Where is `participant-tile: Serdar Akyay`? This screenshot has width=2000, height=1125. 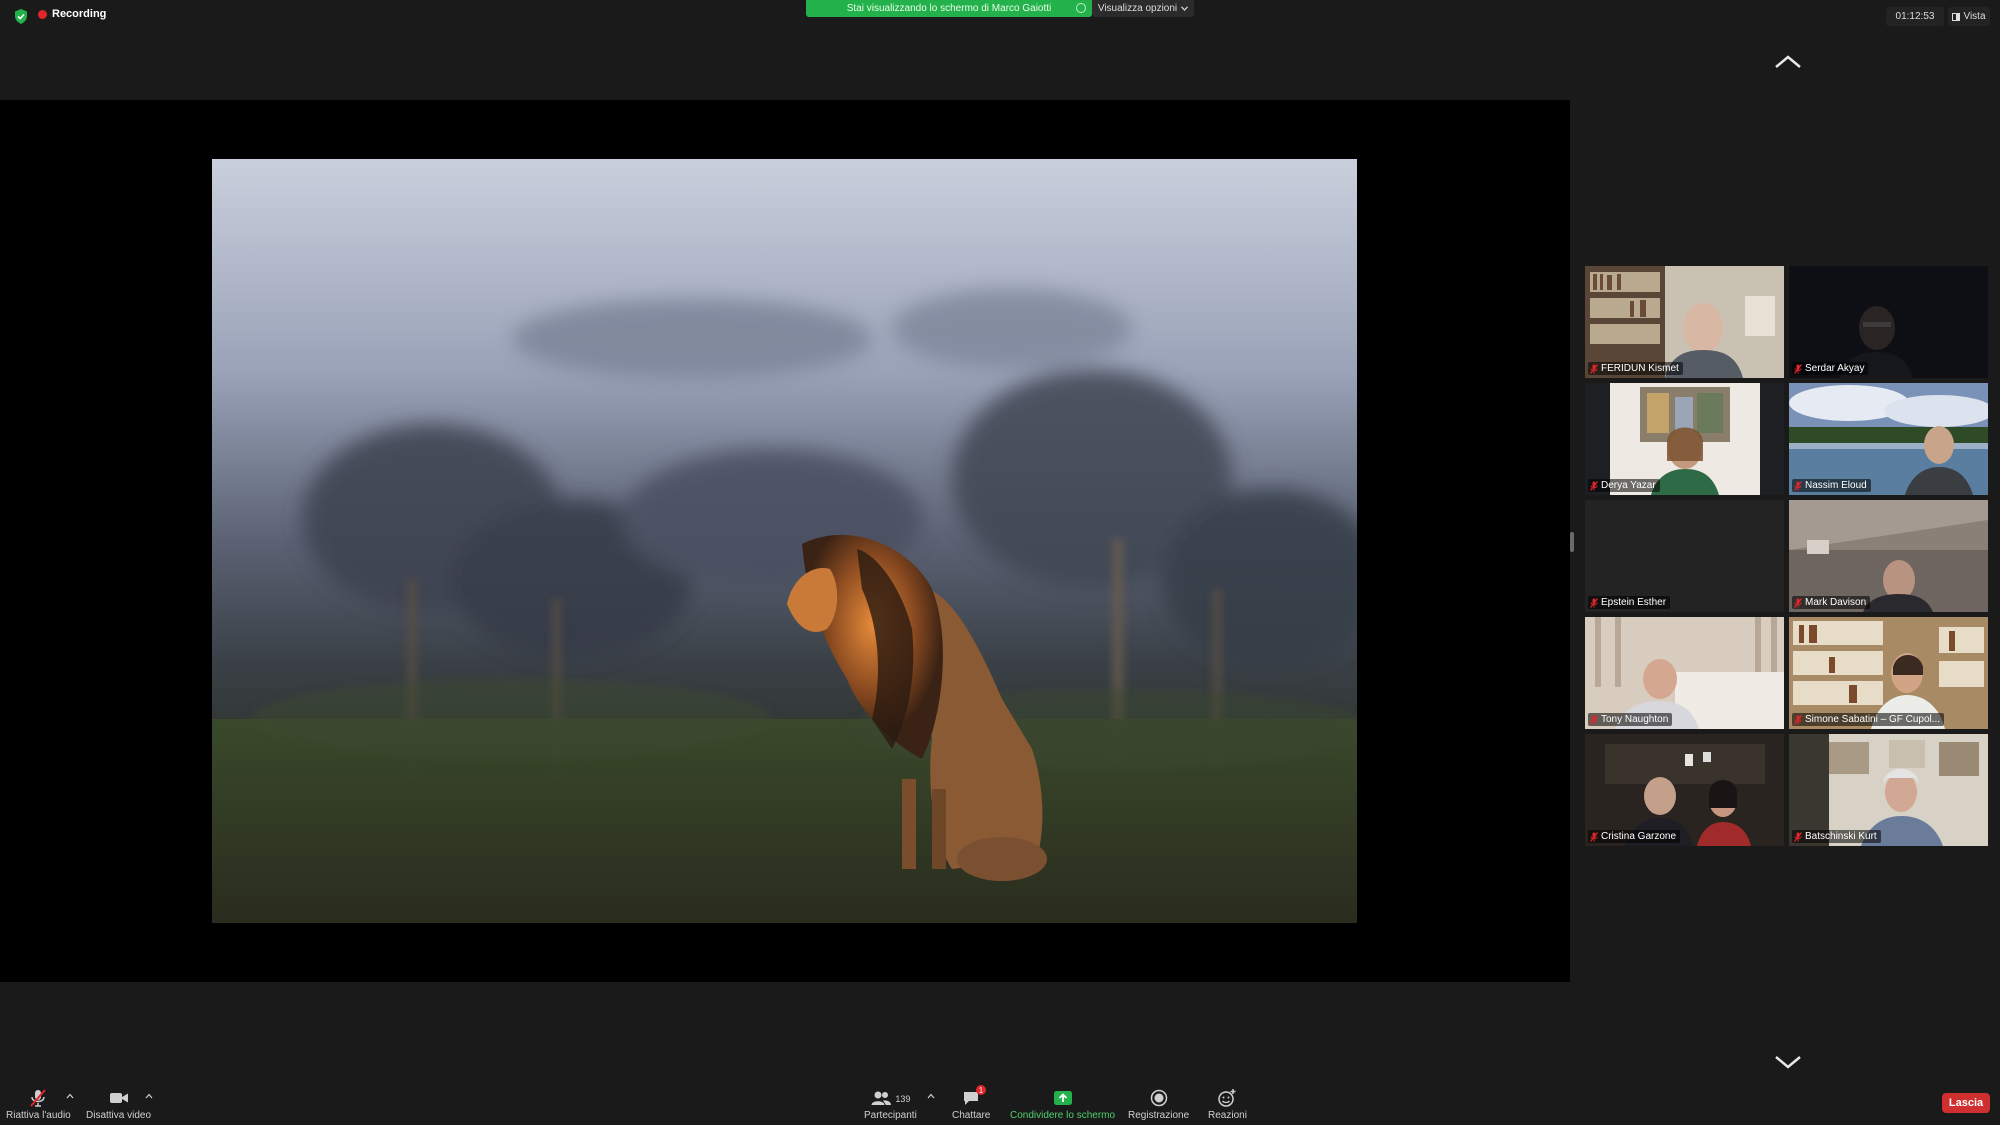
participant-tile: Serdar Akyay is located at coordinates (1888, 322).